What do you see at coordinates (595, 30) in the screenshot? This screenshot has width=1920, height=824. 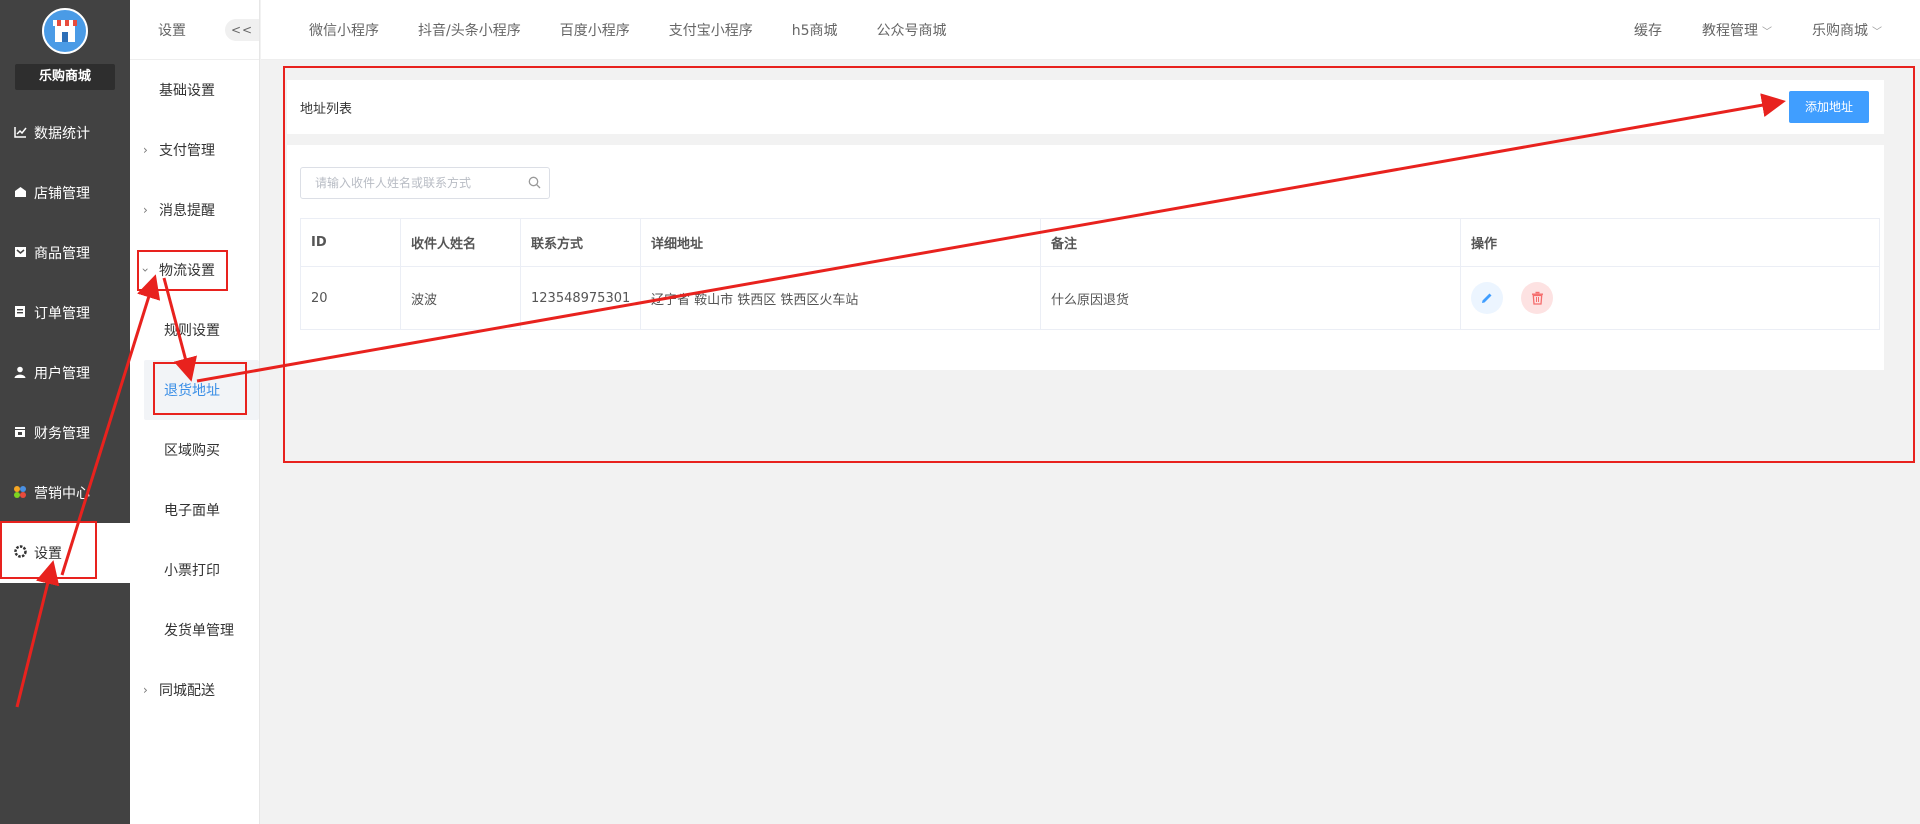 I see `tab-baidu-mini: 百度小程序` at bounding box center [595, 30].